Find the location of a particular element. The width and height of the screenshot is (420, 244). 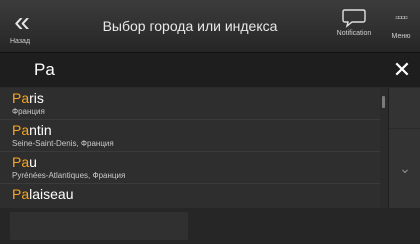

result-name: Palaiseau is located at coordinates (43, 194).